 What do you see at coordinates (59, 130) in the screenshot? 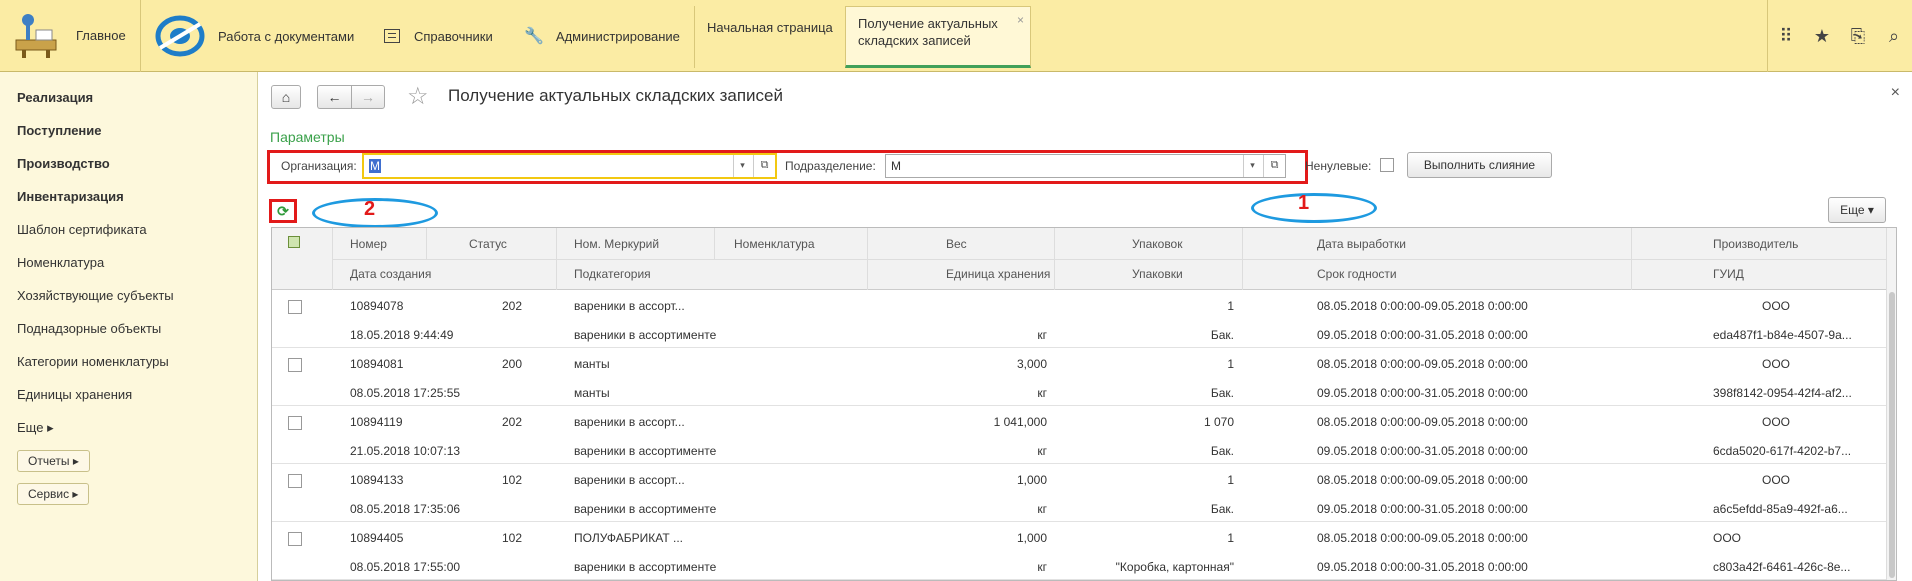
I see `sidebar-item-receipts: Поступление` at bounding box center [59, 130].